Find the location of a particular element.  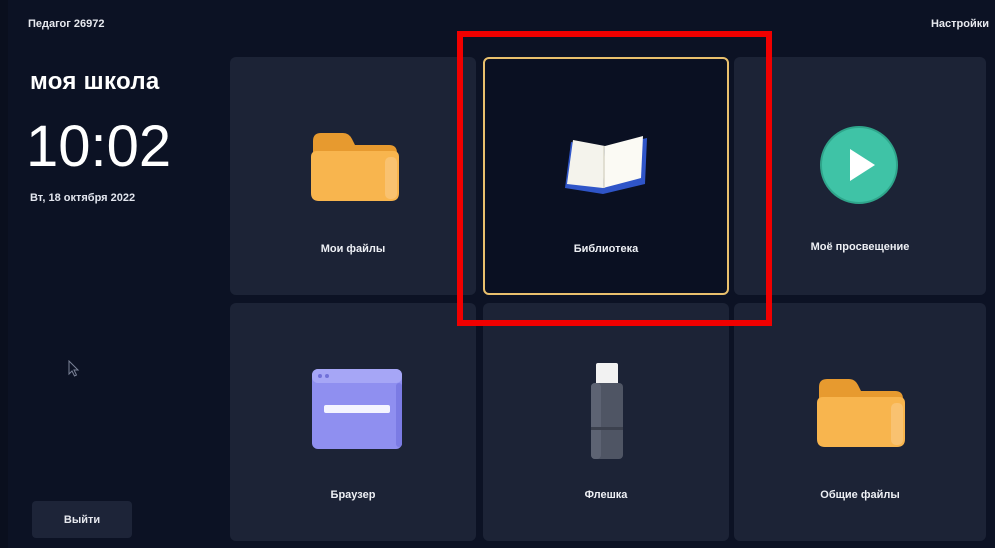

browser-window-icon is located at coordinates (357, 409).